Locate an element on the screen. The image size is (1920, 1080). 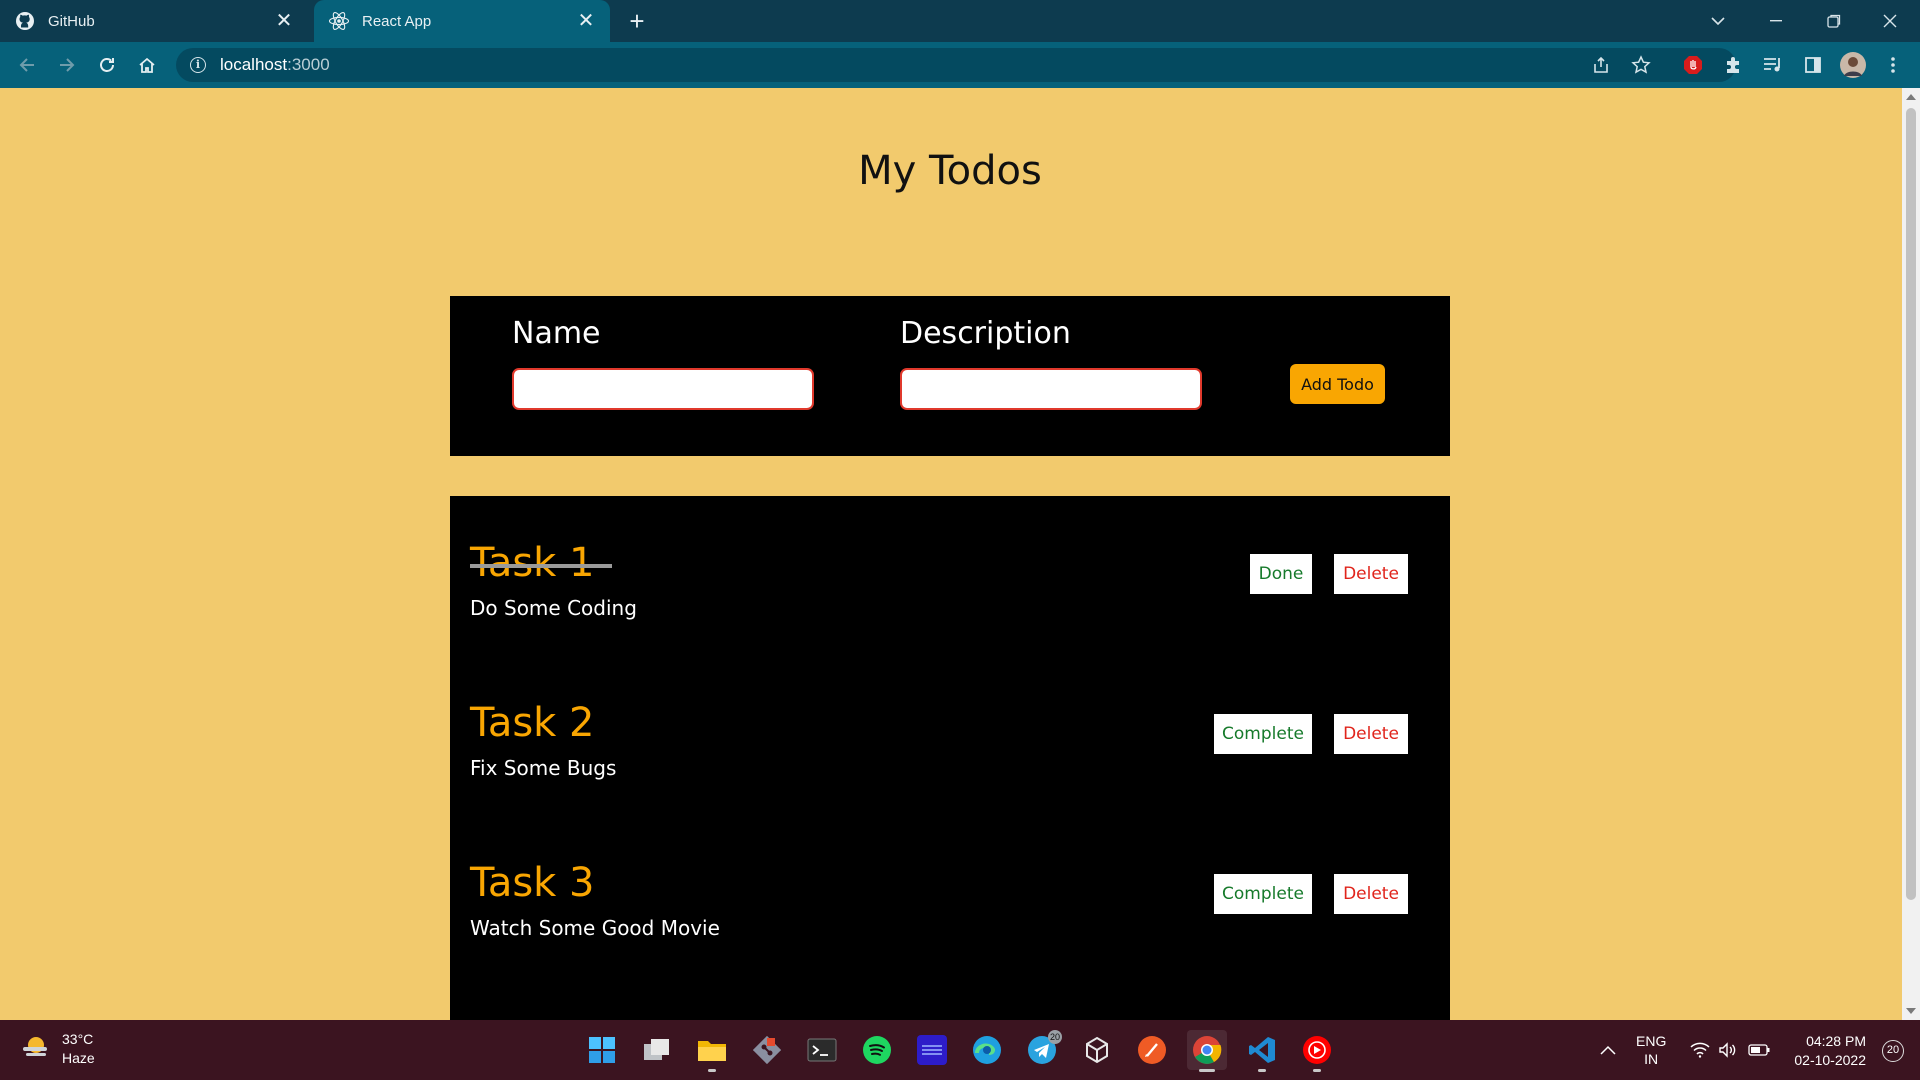
close-window-button is located at coordinates (1890, 21).